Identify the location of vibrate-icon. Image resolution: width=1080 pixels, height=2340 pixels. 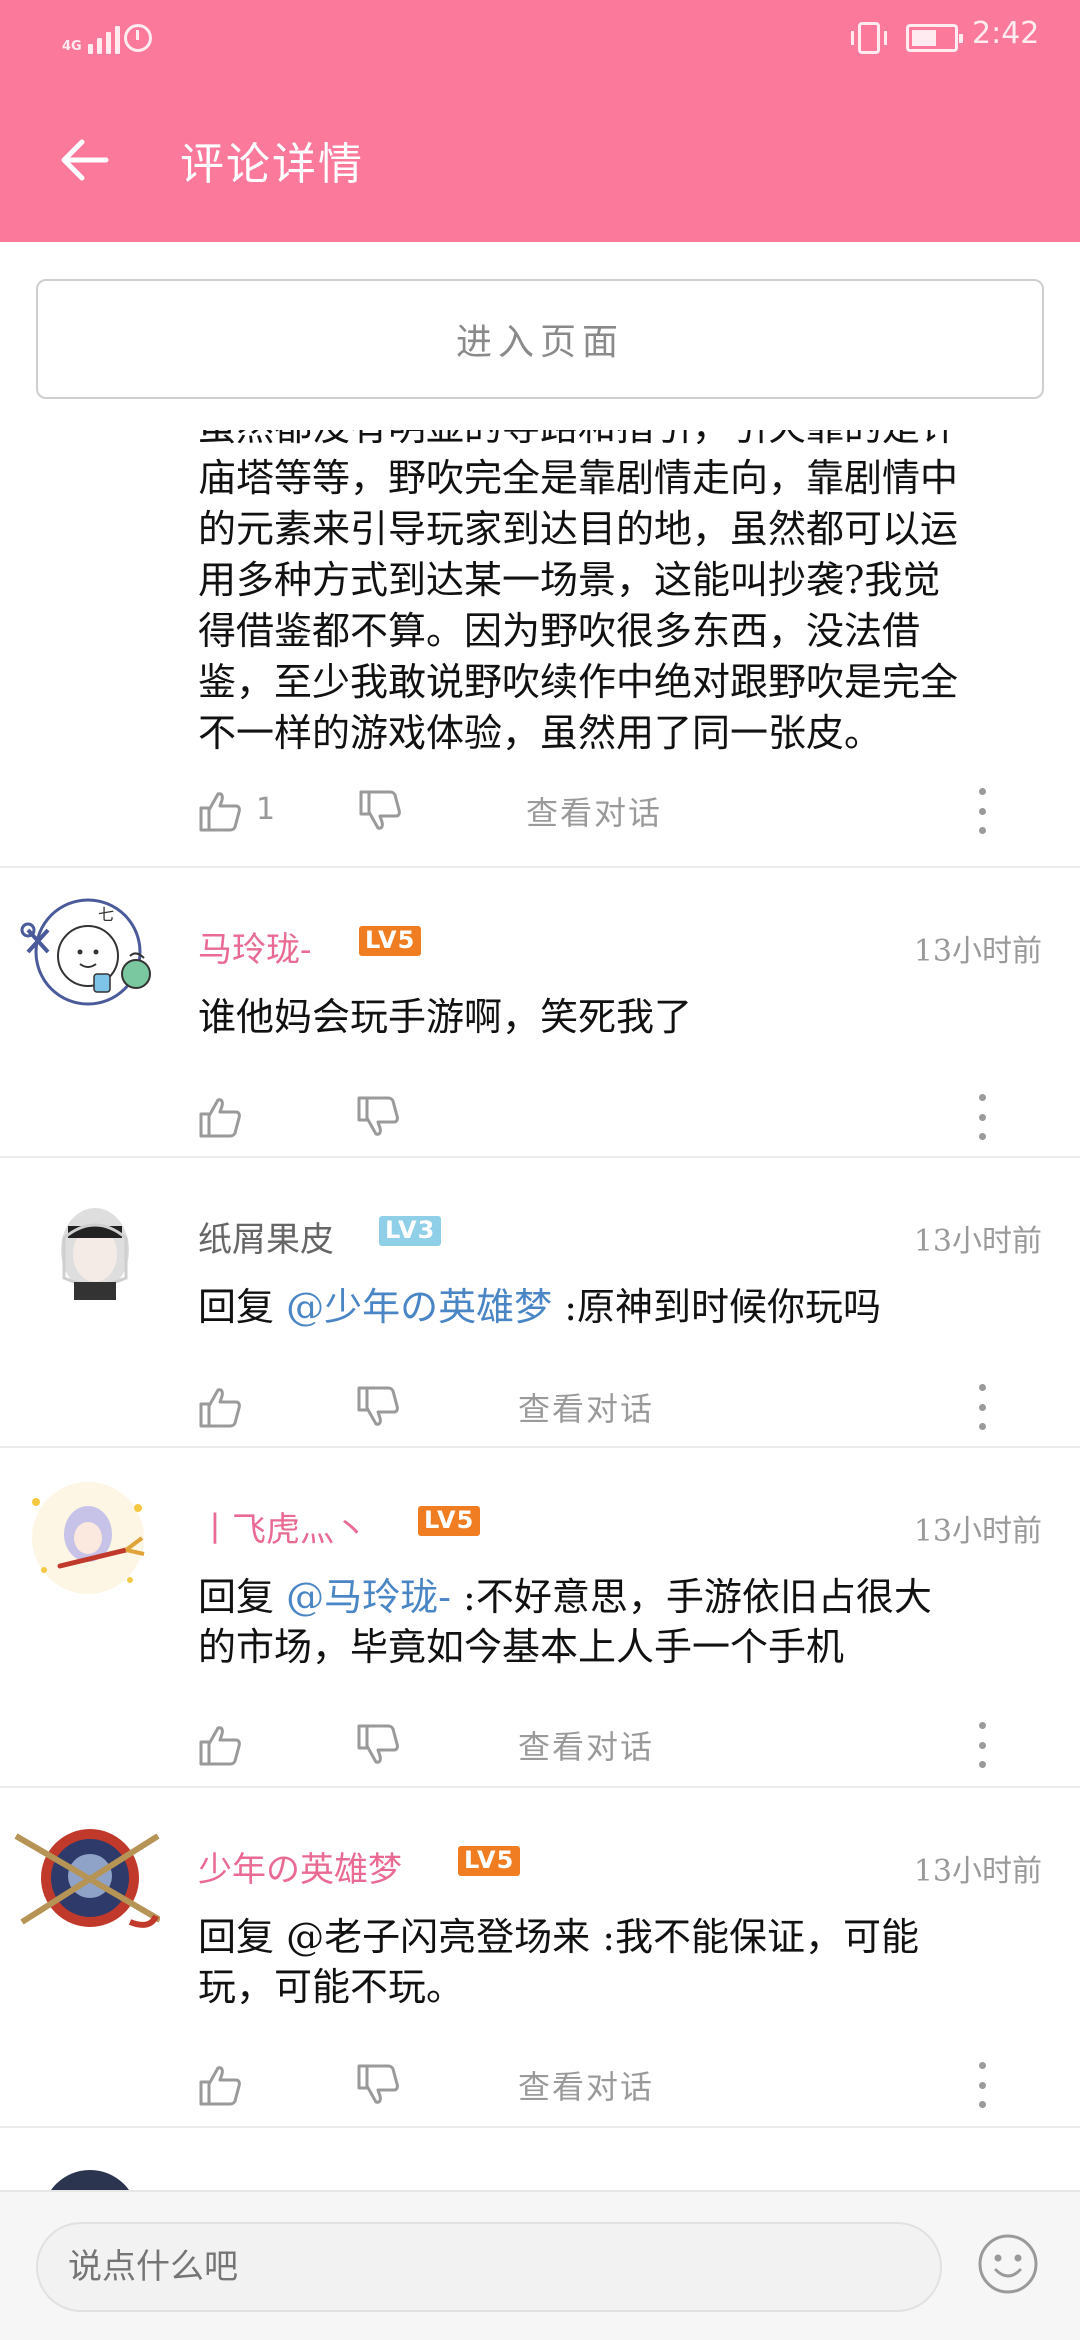
(869, 38).